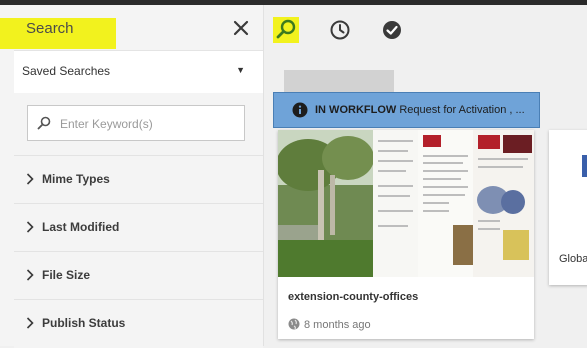  Describe the element at coordinates (84, 323) in the screenshot. I see `facet-label: Publish Status` at that location.